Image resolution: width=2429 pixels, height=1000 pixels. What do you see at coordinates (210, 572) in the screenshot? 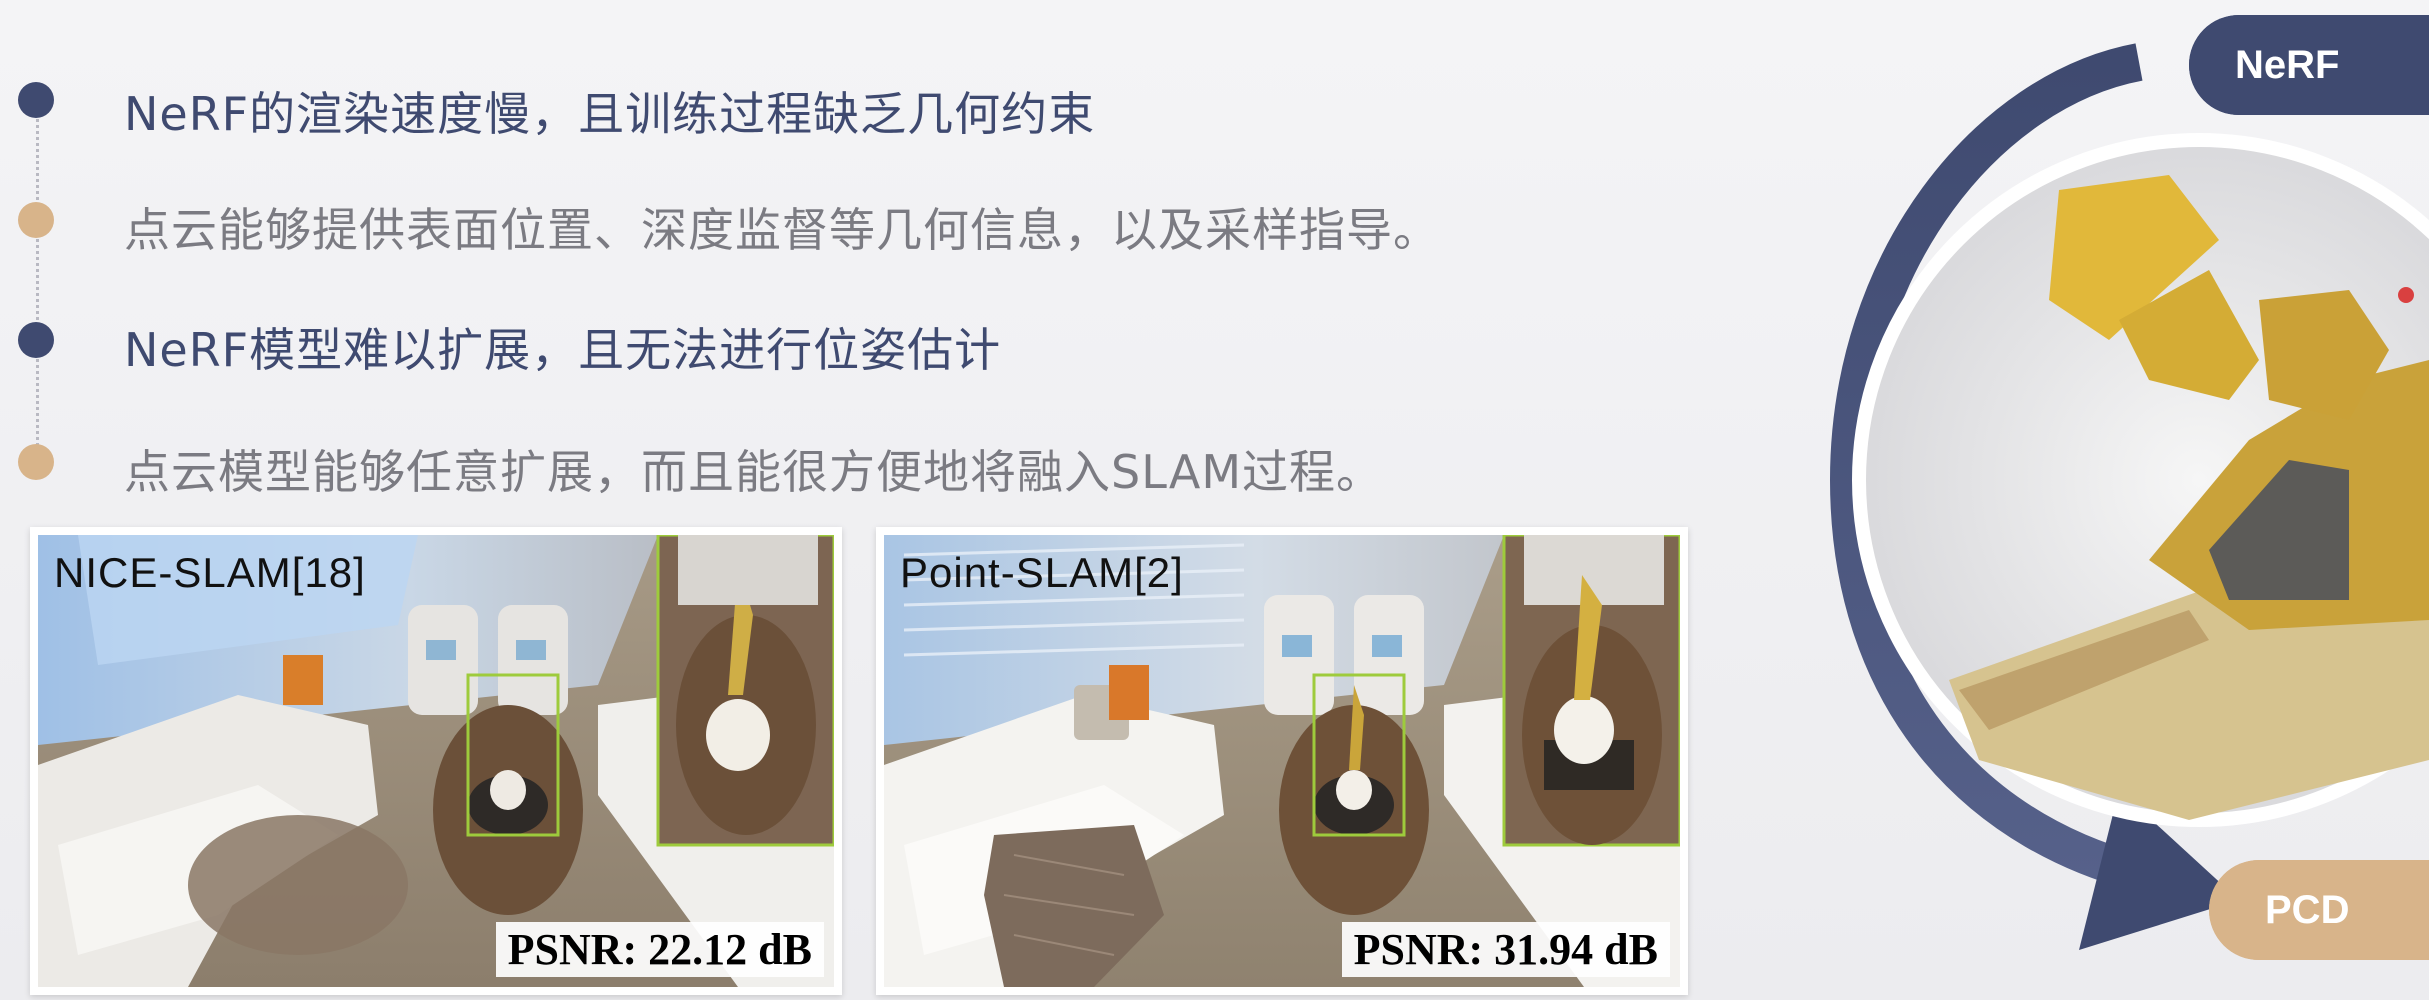
I see `method-label: NICE-SLAM[18]` at bounding box center [210, 572].